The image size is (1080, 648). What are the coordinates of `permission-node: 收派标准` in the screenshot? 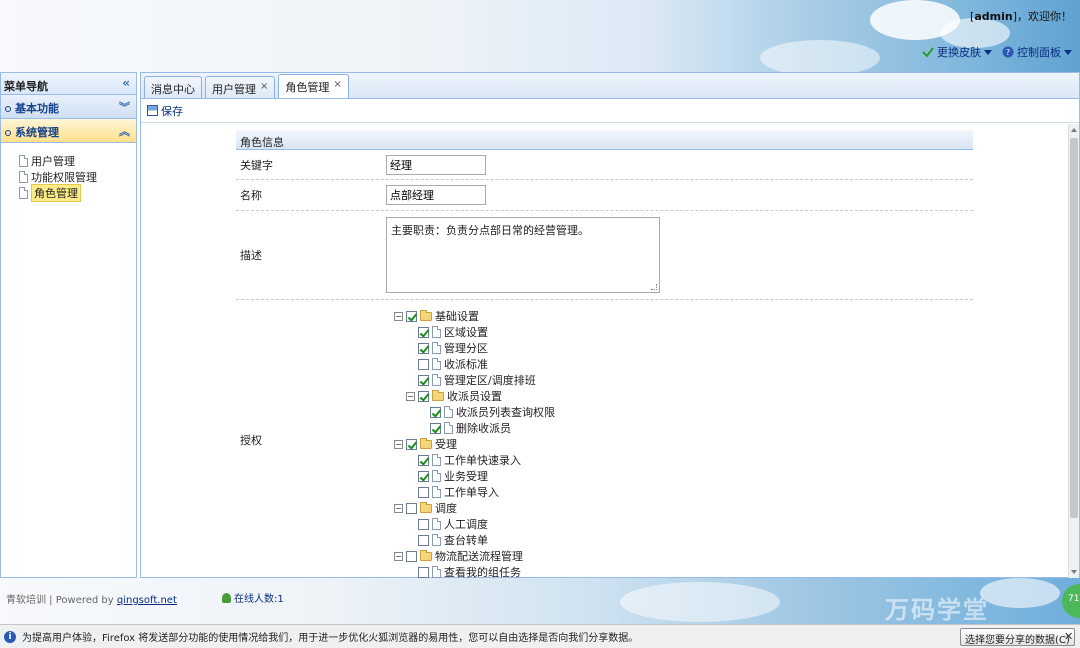 It's located at (474, 364).